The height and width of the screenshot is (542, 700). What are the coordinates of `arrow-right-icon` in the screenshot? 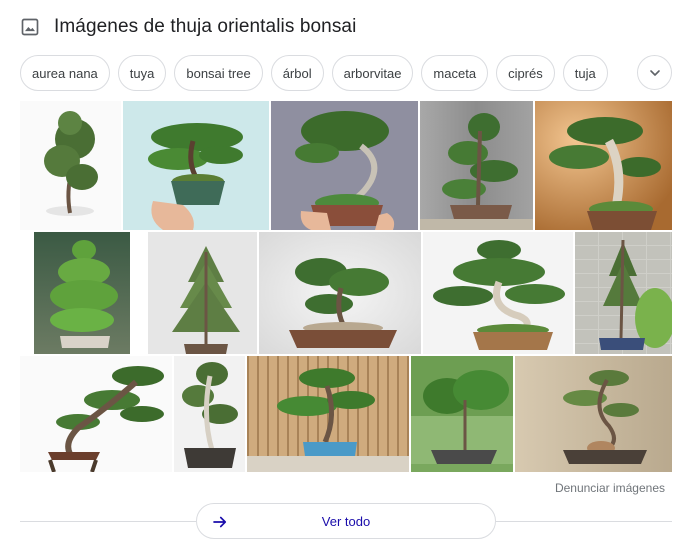 It's located at (220, 522).